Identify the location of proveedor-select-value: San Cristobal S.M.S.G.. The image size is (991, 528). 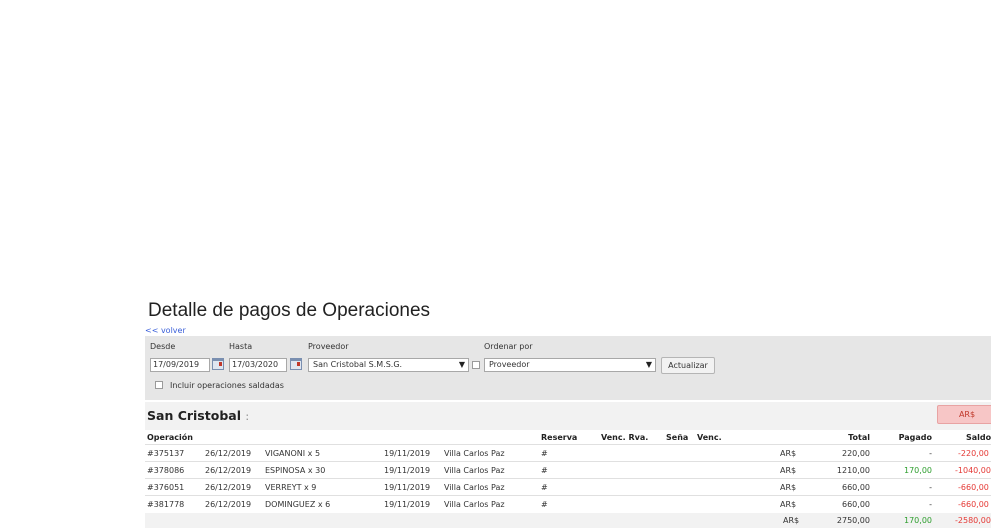
(358, 364).